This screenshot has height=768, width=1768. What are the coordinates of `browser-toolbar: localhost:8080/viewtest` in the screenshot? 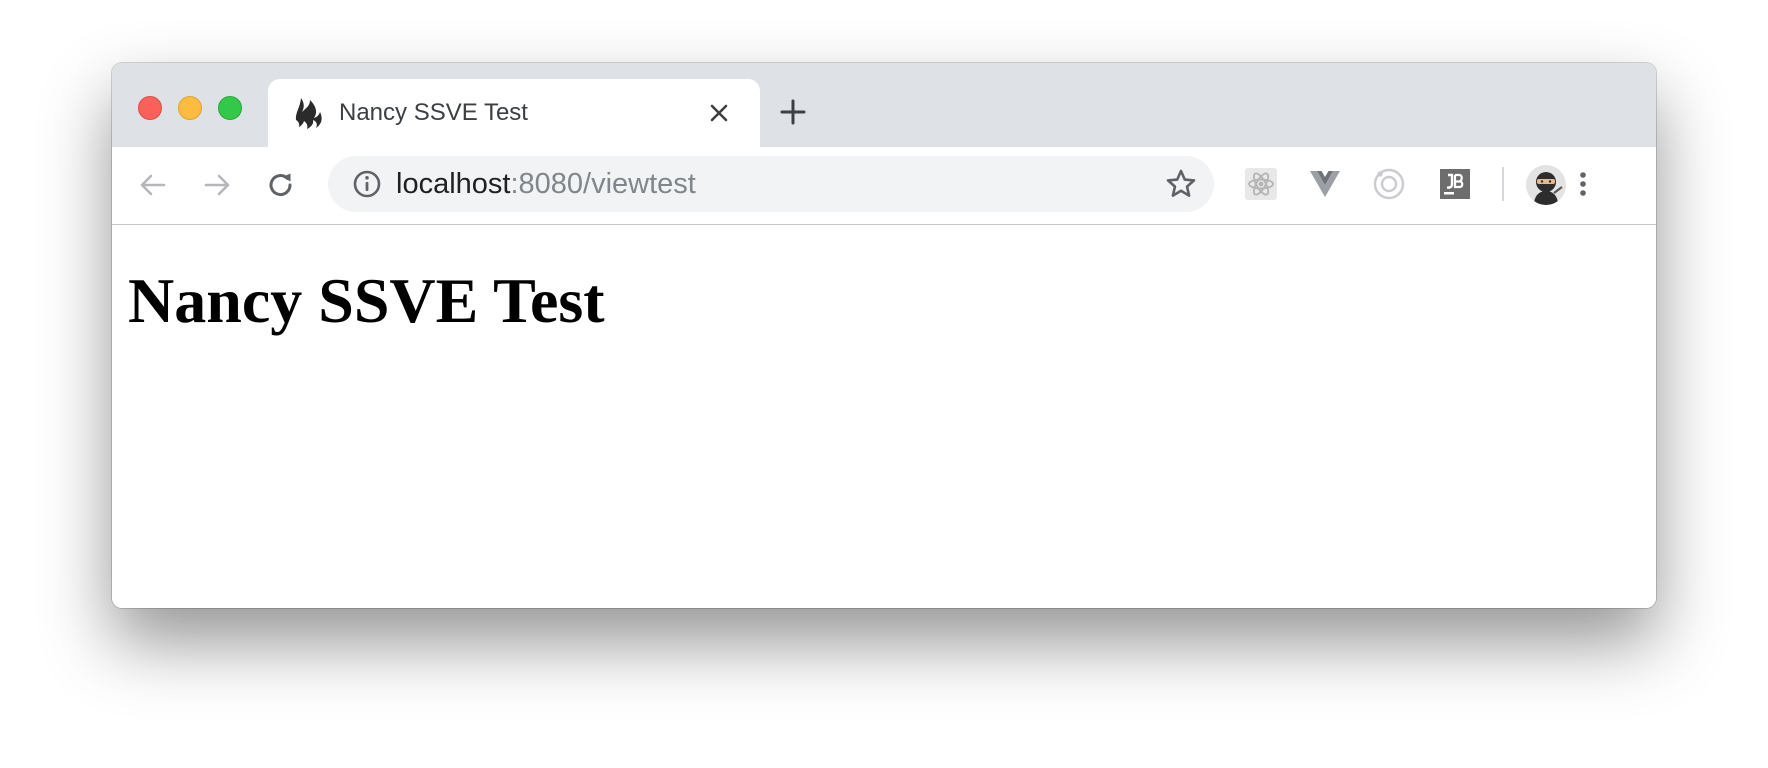 It's located at (884, 186).